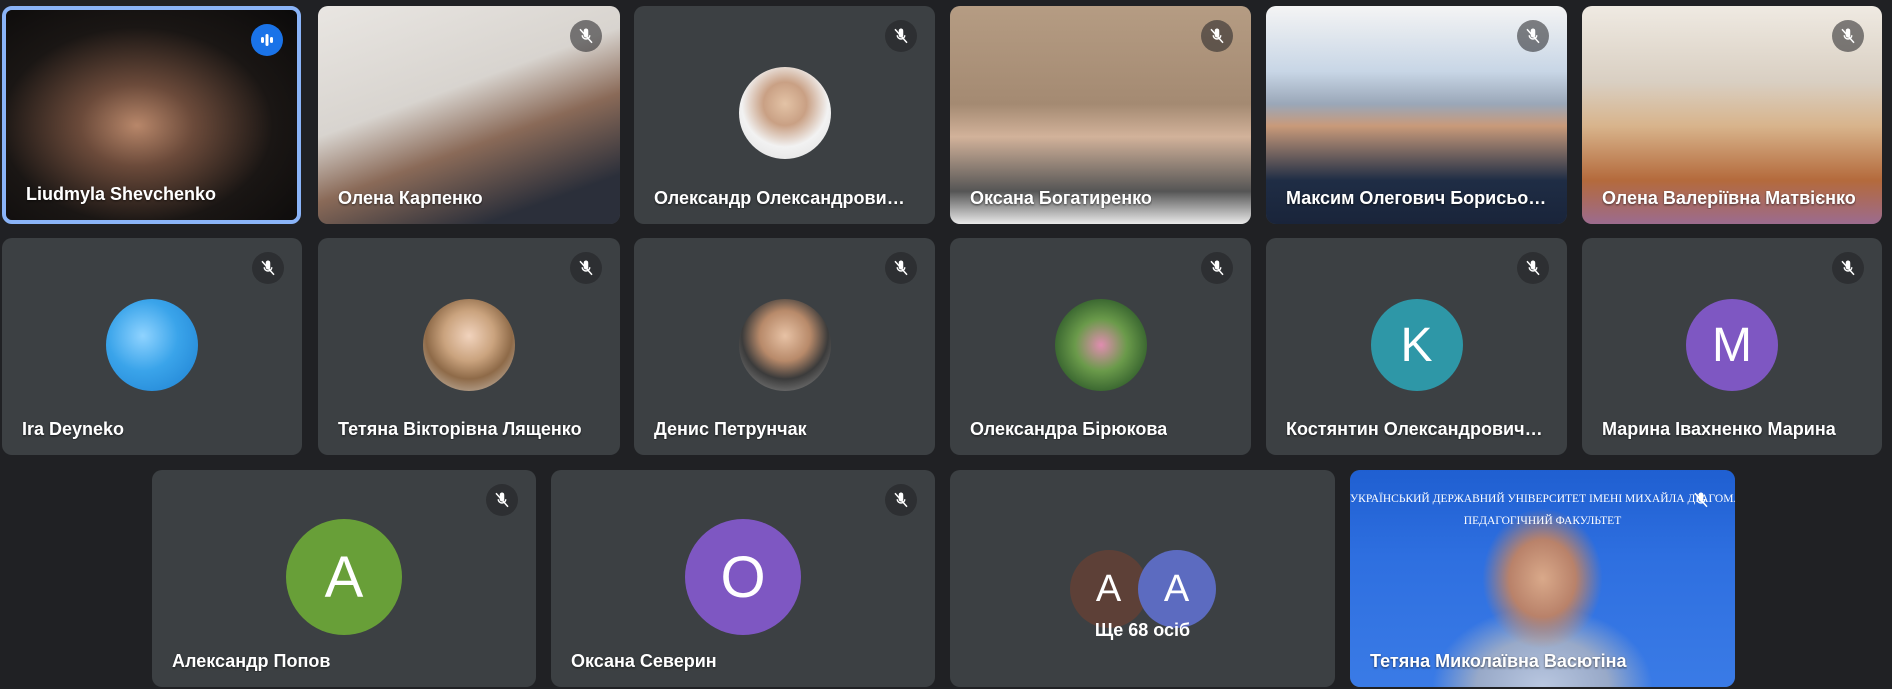 The image size is (1892, 689). Describe the element at coordinates (410, 198) in the screenshot. I see `participant-name: Олена Карпенко` at that location.